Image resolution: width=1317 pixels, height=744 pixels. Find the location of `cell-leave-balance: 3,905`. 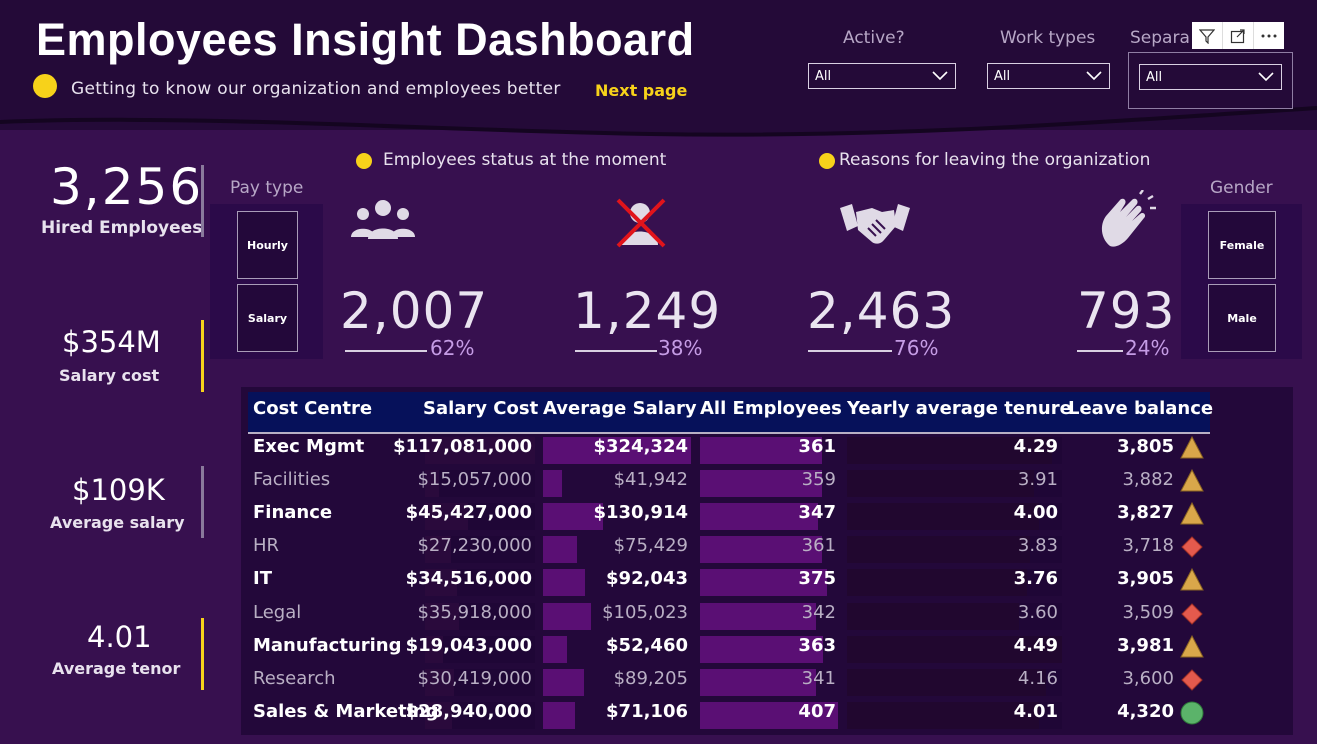

cell-leave-balance: 3,905 is located at coordinates (1145, 579).